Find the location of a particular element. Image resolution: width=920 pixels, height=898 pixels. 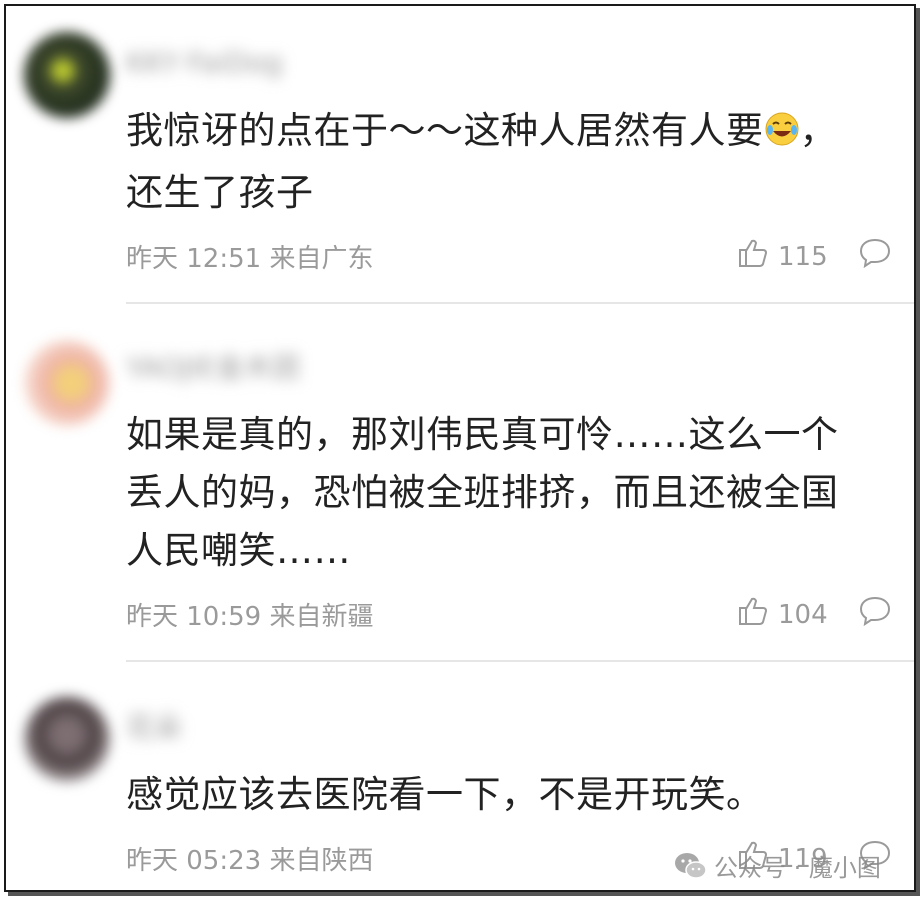

like-count: 115 is located at coordinates (803, 256).